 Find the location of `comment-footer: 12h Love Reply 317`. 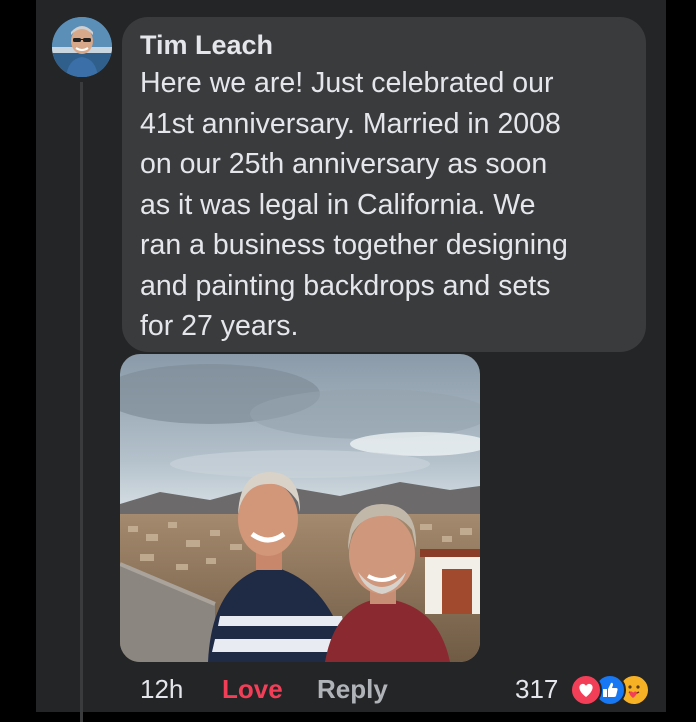

comment-footer: 12h Love Reply 317 is located at coordinates (348, 689).